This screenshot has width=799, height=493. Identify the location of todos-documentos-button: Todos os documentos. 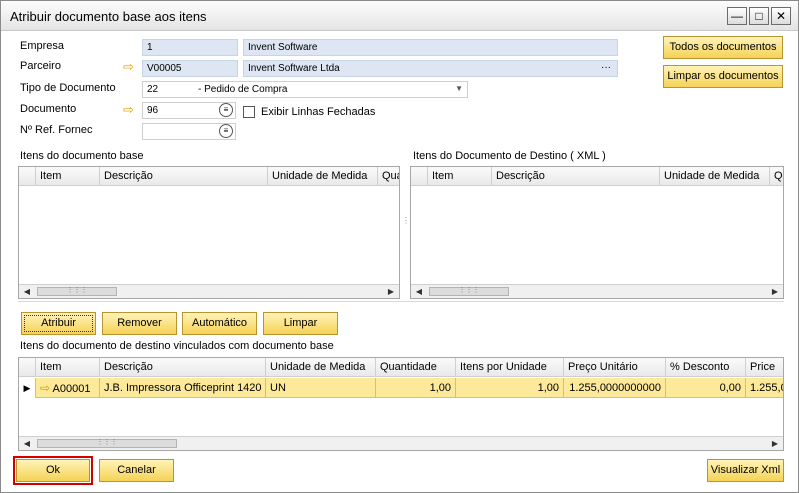
(723, 47).